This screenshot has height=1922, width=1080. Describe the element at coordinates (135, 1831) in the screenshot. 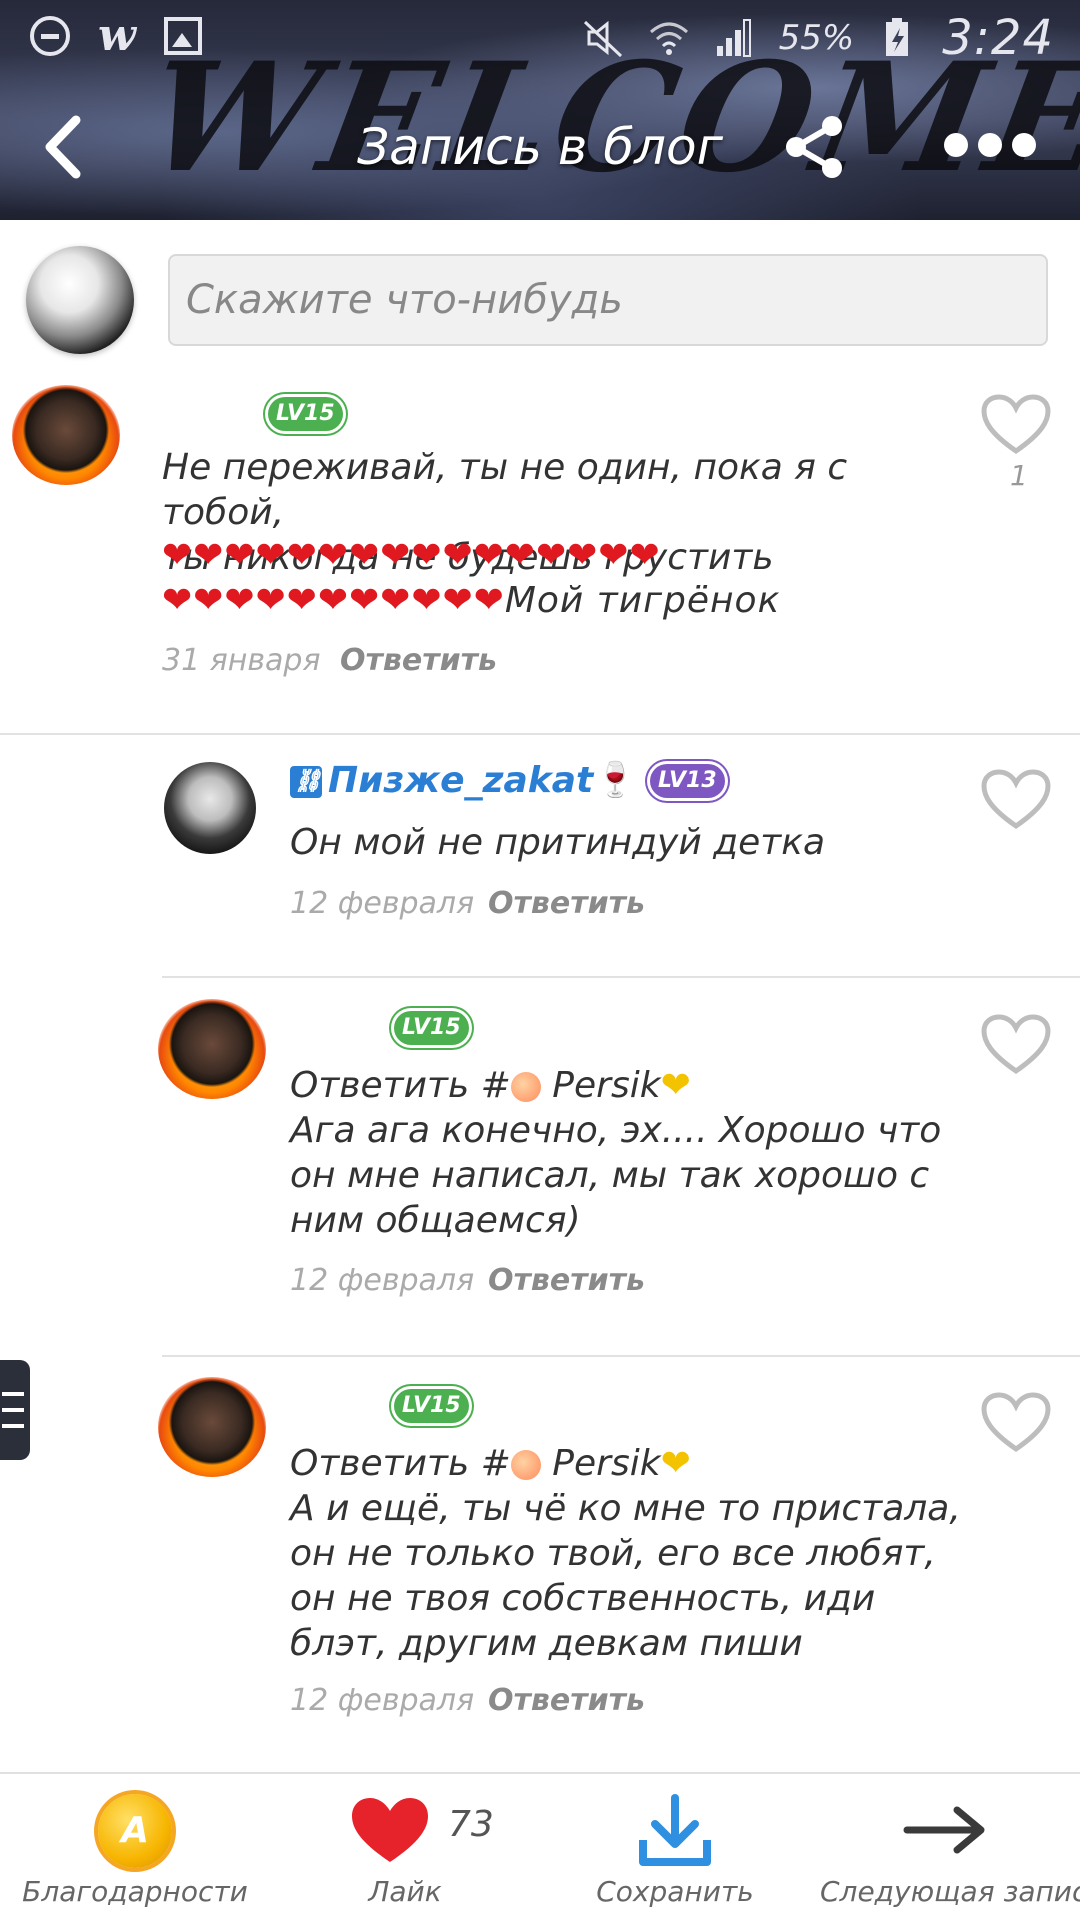

I see `coin-icon: A` at that location.